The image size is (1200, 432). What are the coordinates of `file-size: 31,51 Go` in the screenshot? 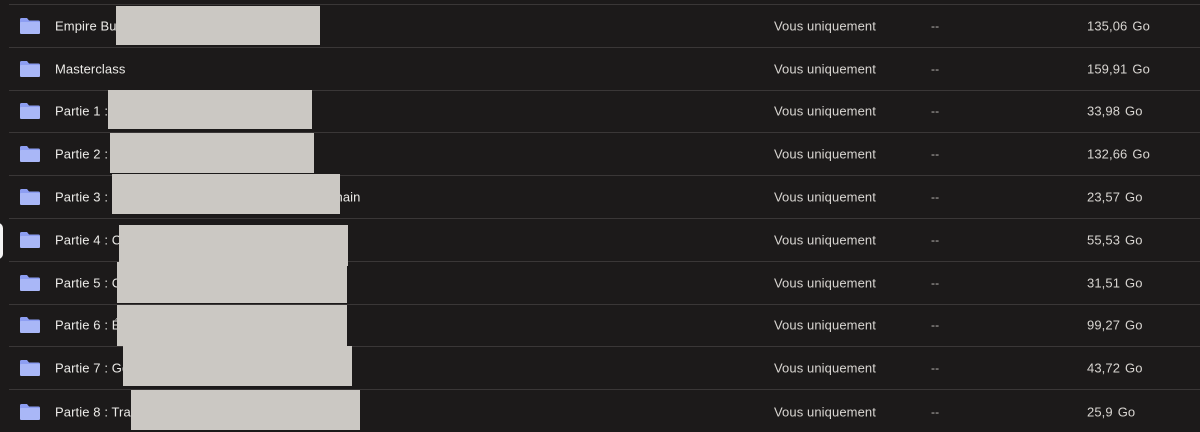 It's located at (1115, 282).